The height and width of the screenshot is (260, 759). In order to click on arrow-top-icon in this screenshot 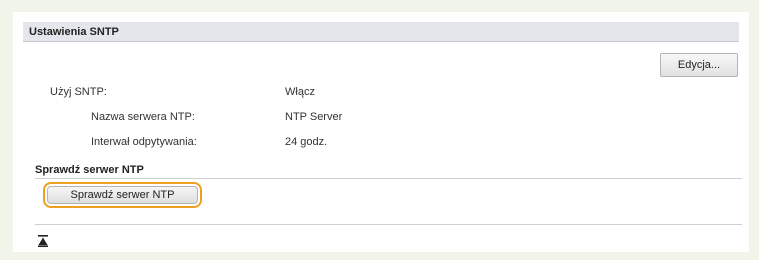, I will do `click(43, 241)`.